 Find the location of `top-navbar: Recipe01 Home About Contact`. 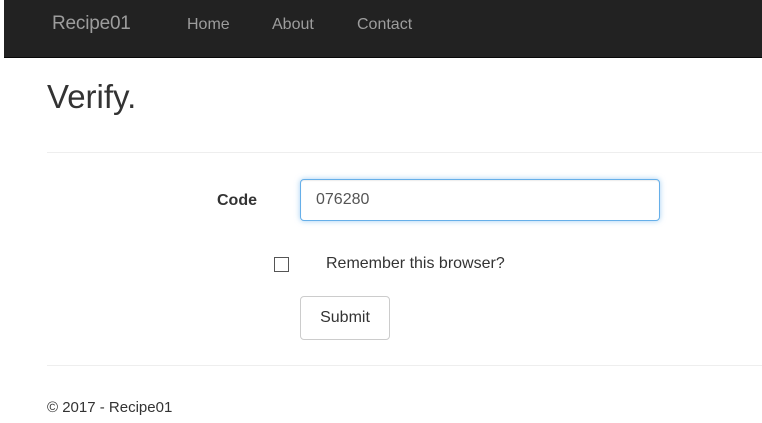

top-navbar: Recipe01 Home About Contact is located at coordinates (383, 29).